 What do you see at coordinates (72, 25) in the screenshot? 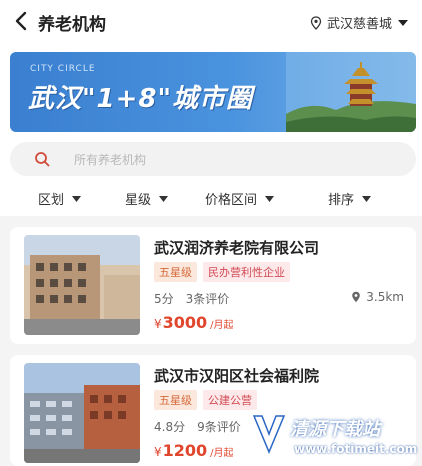
I see `page-title: 养老机构` at bounding box center [72, 25].